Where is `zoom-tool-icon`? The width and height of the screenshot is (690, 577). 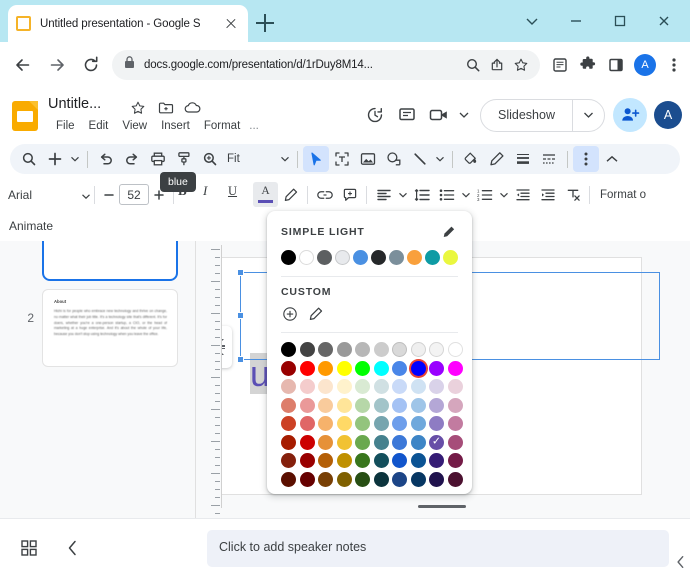 zoom-tool-icon is located at coordinates (210, 159).